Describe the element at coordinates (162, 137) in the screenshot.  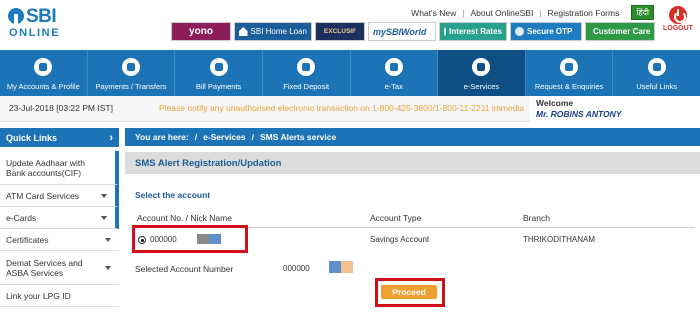
I see `breadcrumb-prefix: You are here:` at that location.